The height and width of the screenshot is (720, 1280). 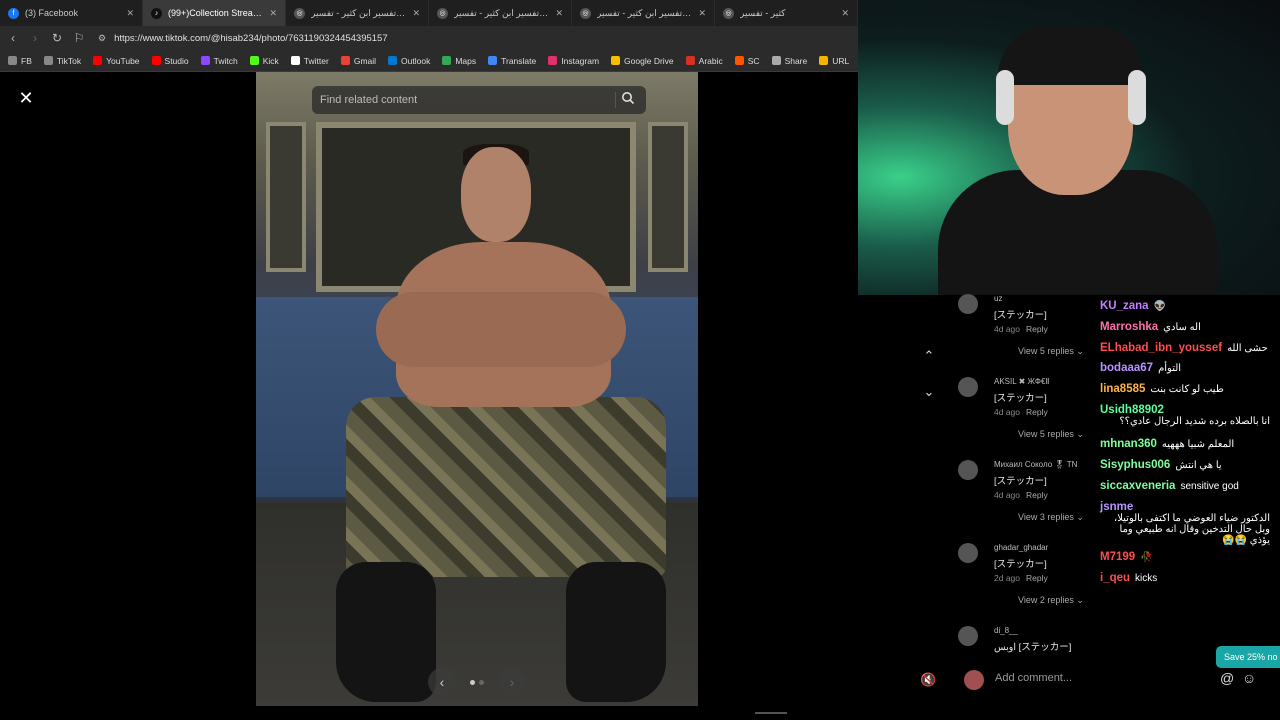 I want to click on chat-username: Marroshka, so click(x=1129, y=327).